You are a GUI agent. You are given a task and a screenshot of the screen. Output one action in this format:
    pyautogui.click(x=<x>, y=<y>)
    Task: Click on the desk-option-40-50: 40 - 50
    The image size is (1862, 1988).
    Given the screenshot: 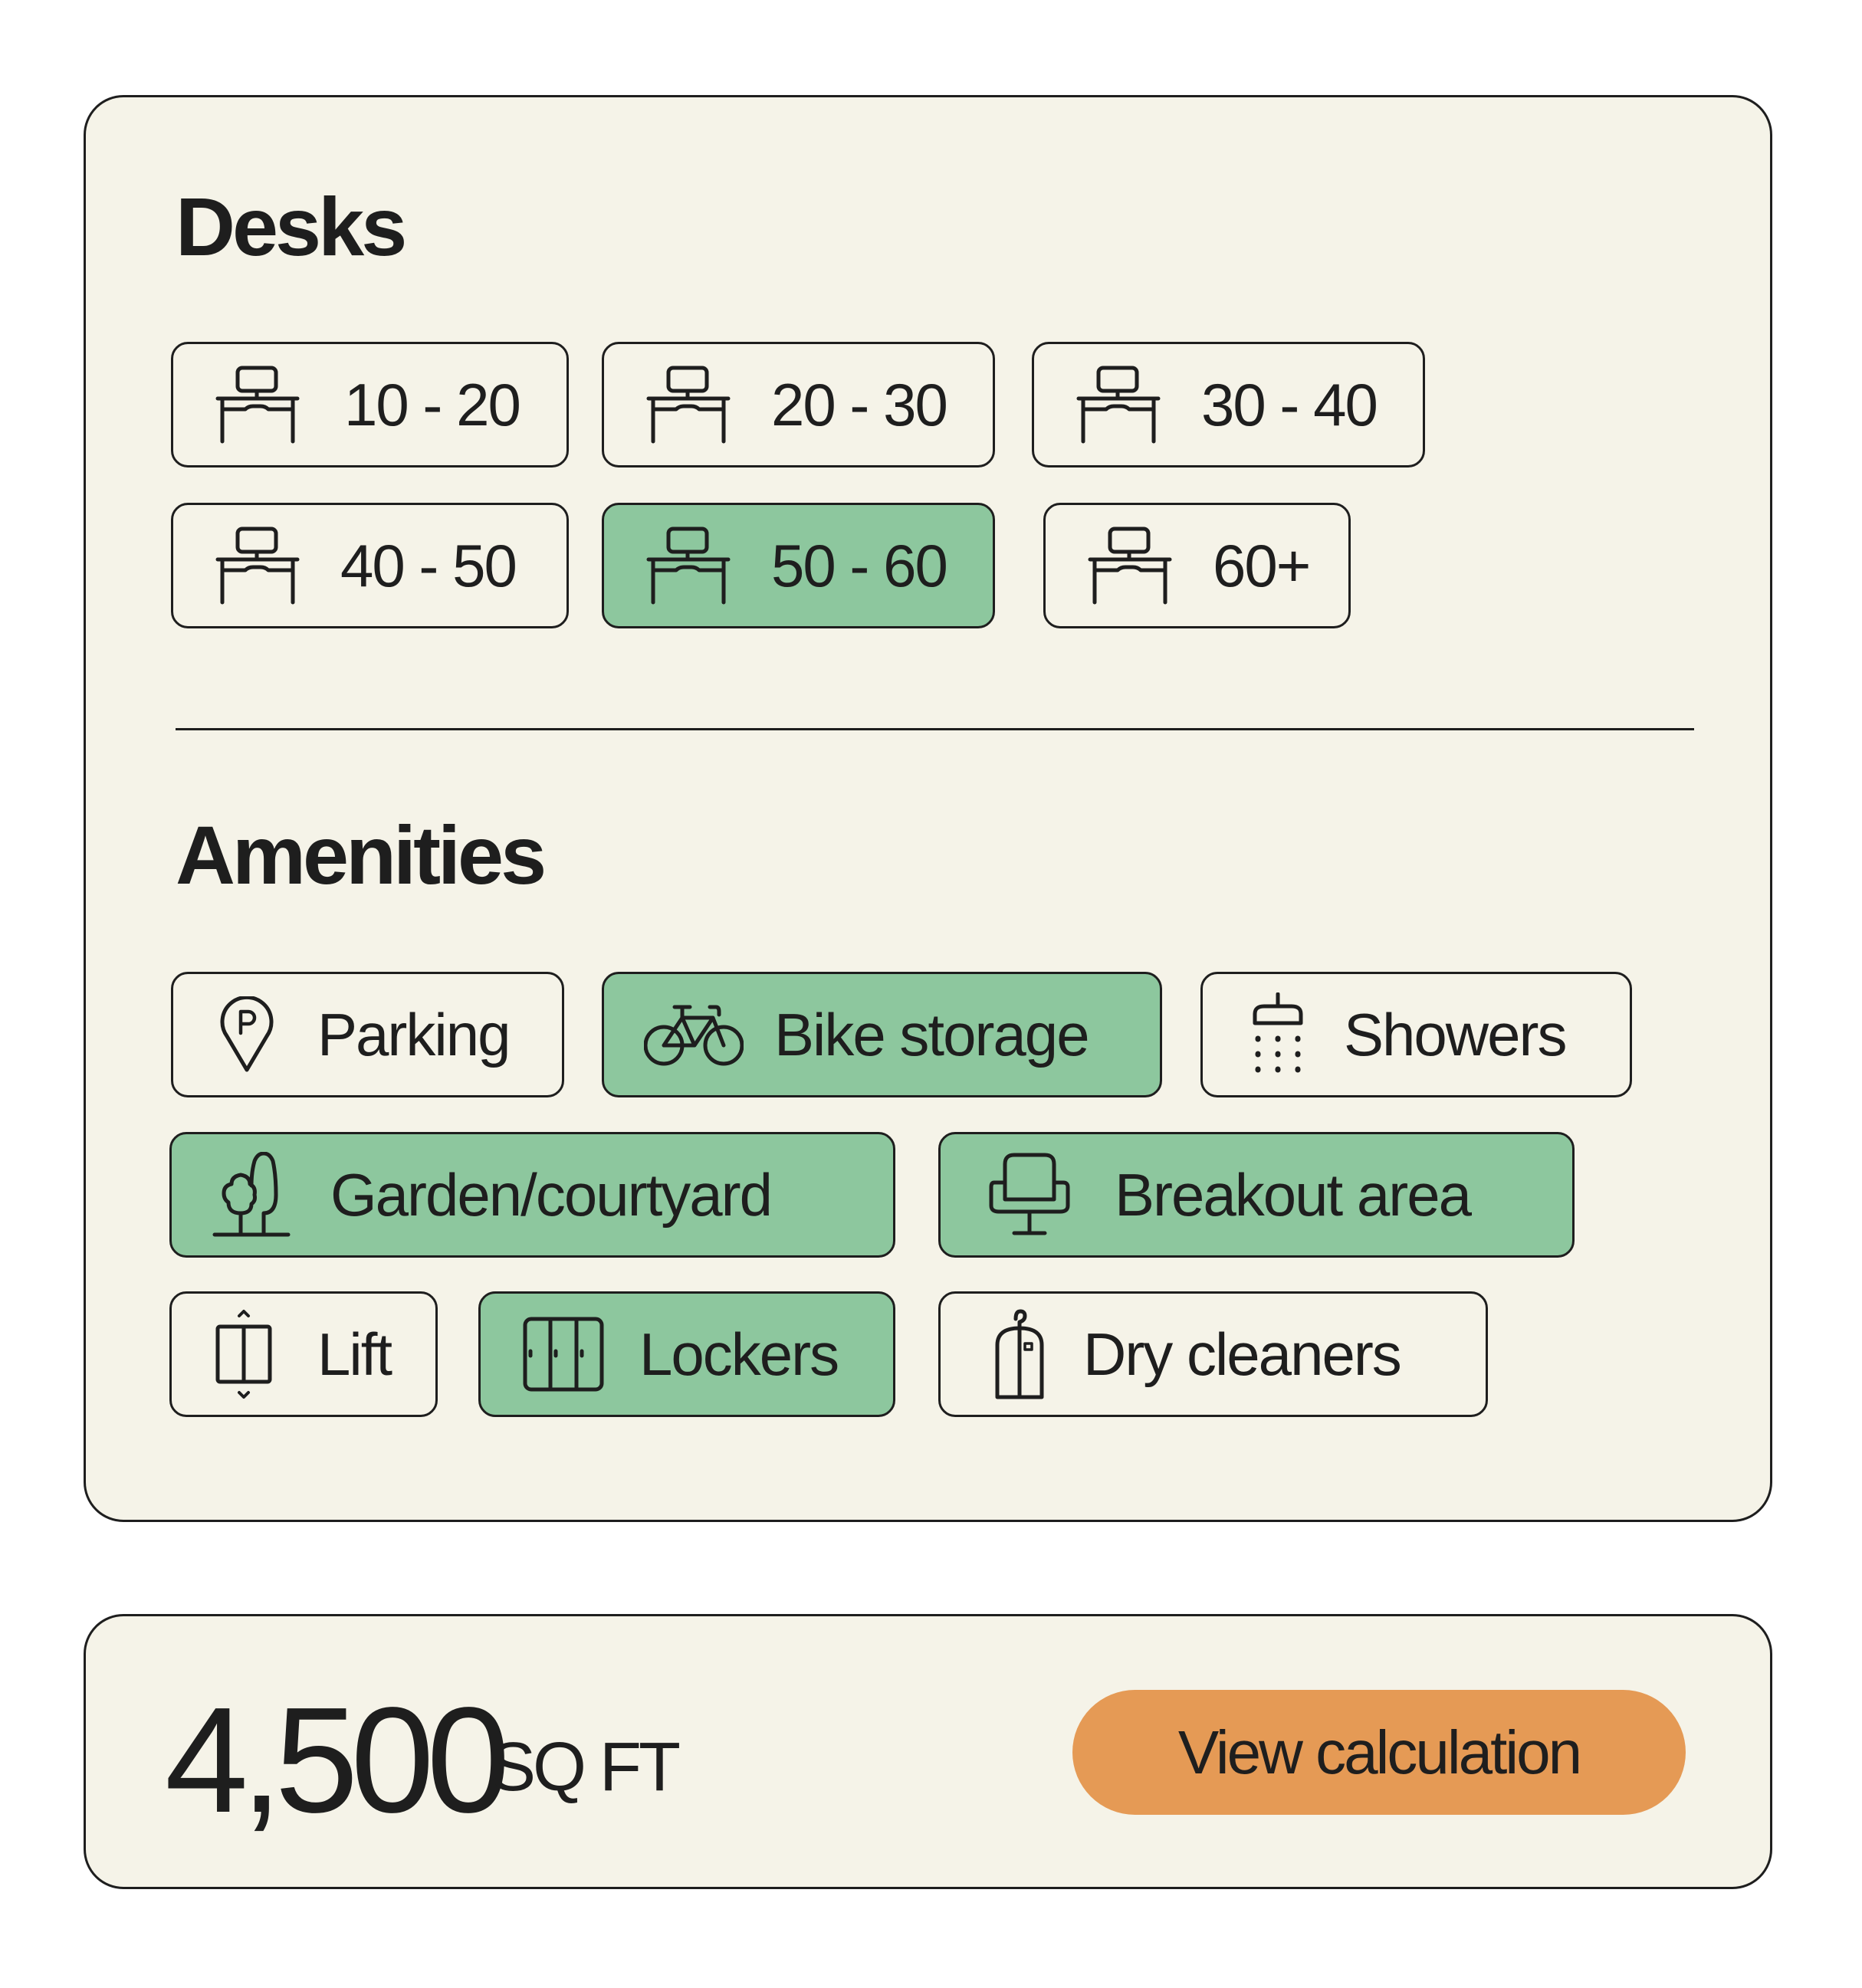 What is the action you would take?
    pyautogui.click(x=370, y=565)
    